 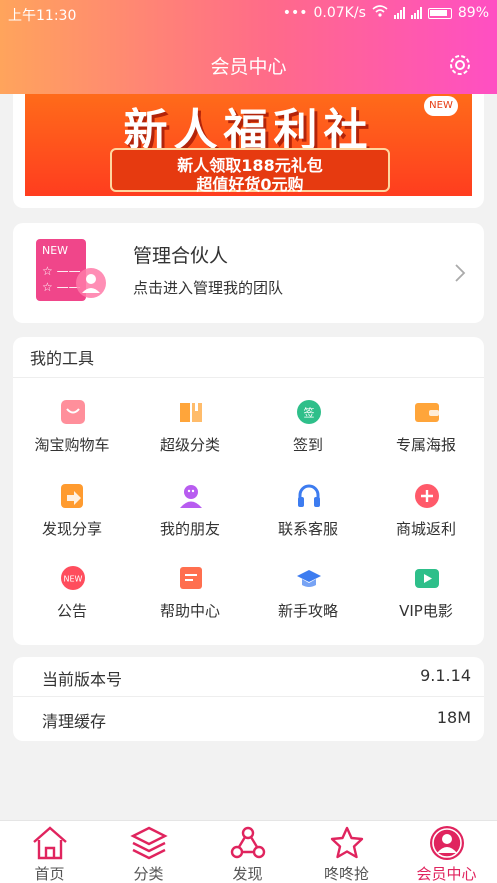 What do you see at coordinates (460, 273) in the screenshot?
I see `chevron-right-icon` at bounding box center [460, 273].